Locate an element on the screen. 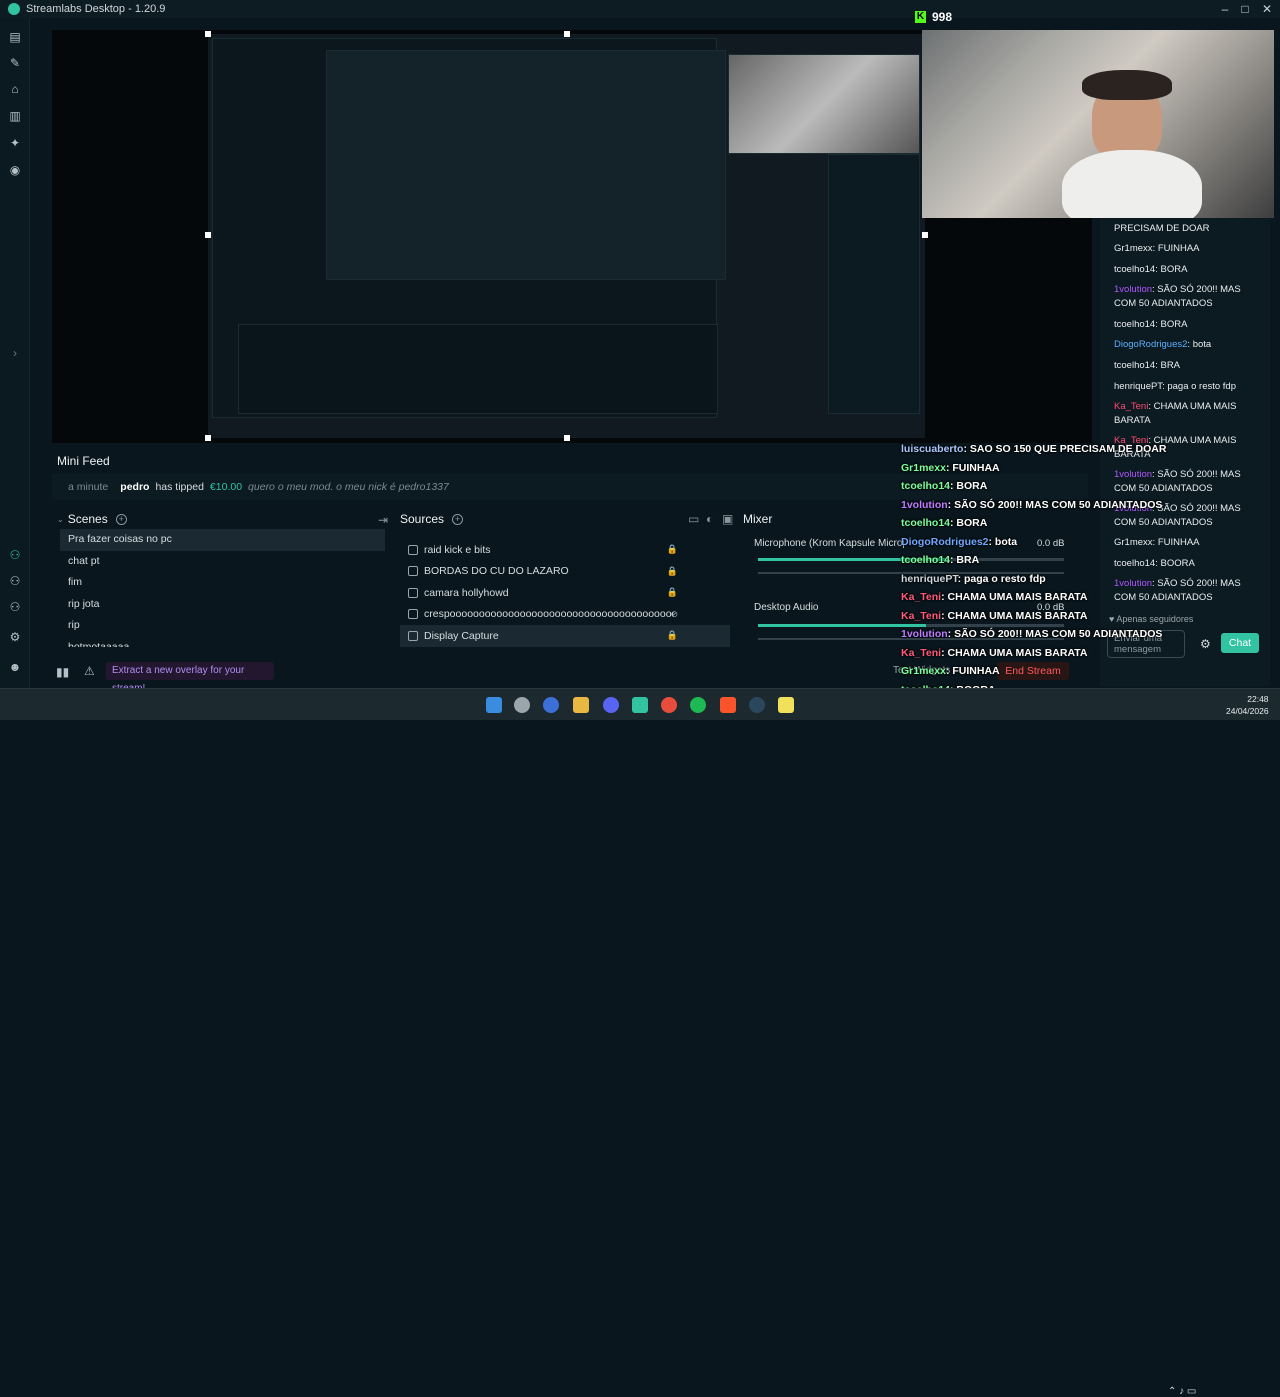  sources-title: Sources is located at coordinates (422, 519).